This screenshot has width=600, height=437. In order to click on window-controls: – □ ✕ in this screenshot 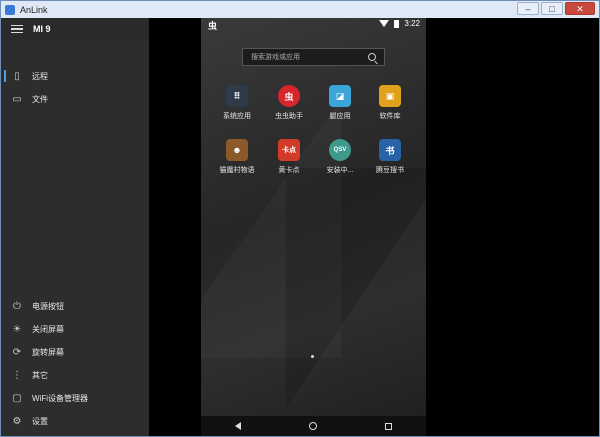, I will do `click(556, 8)`.